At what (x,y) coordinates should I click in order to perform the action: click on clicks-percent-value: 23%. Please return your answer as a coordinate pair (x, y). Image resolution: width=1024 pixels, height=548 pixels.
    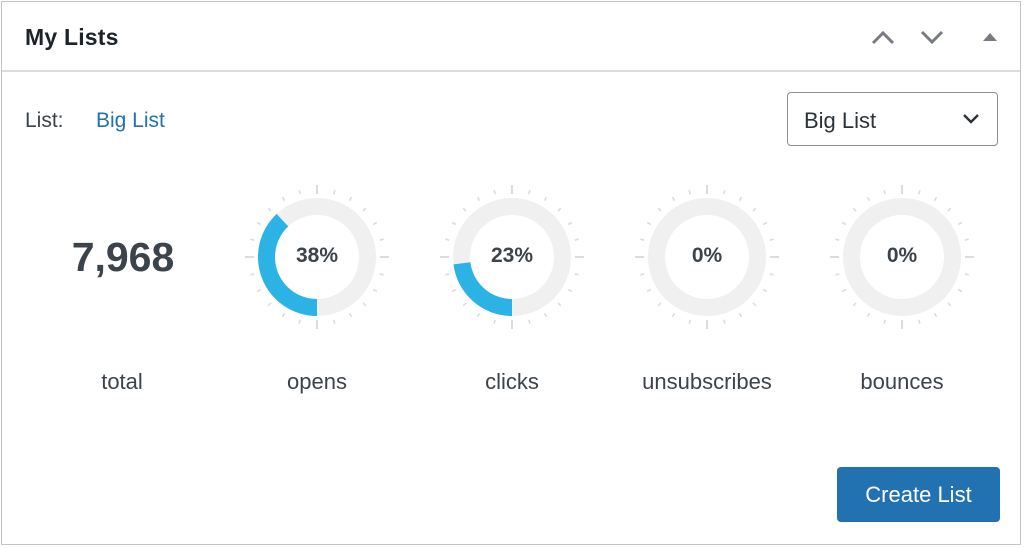
    Looking at the image, I should click on (512, 255).